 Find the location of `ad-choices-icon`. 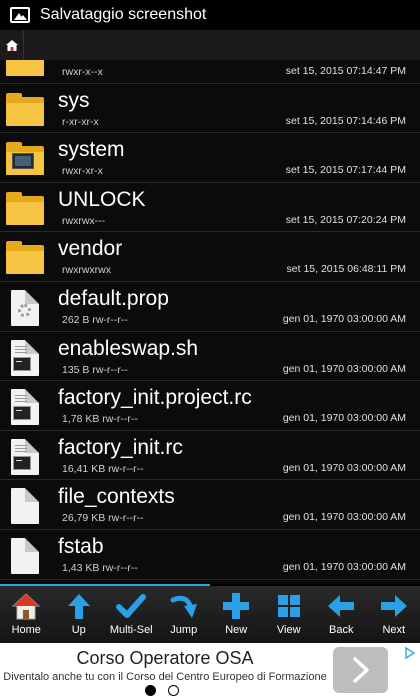

ad-choices-icon is located at coordinates (410, 653).